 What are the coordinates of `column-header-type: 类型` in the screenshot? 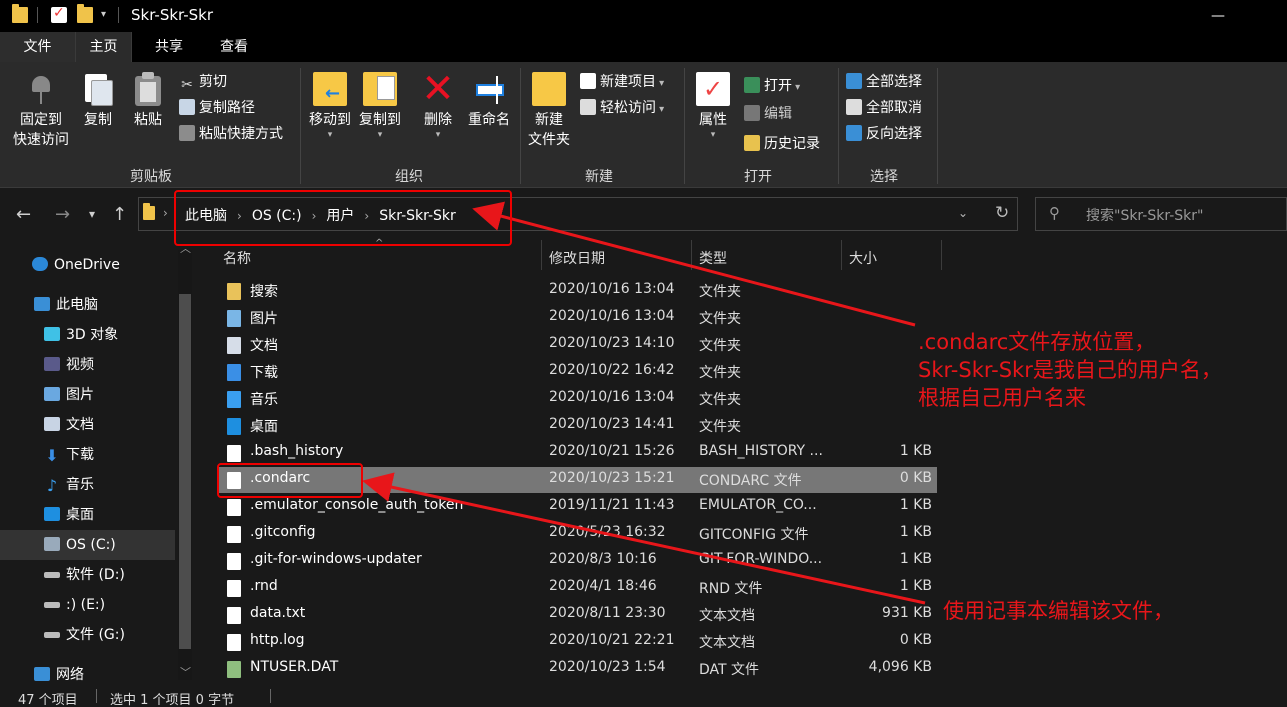 It's located at (713, 258).